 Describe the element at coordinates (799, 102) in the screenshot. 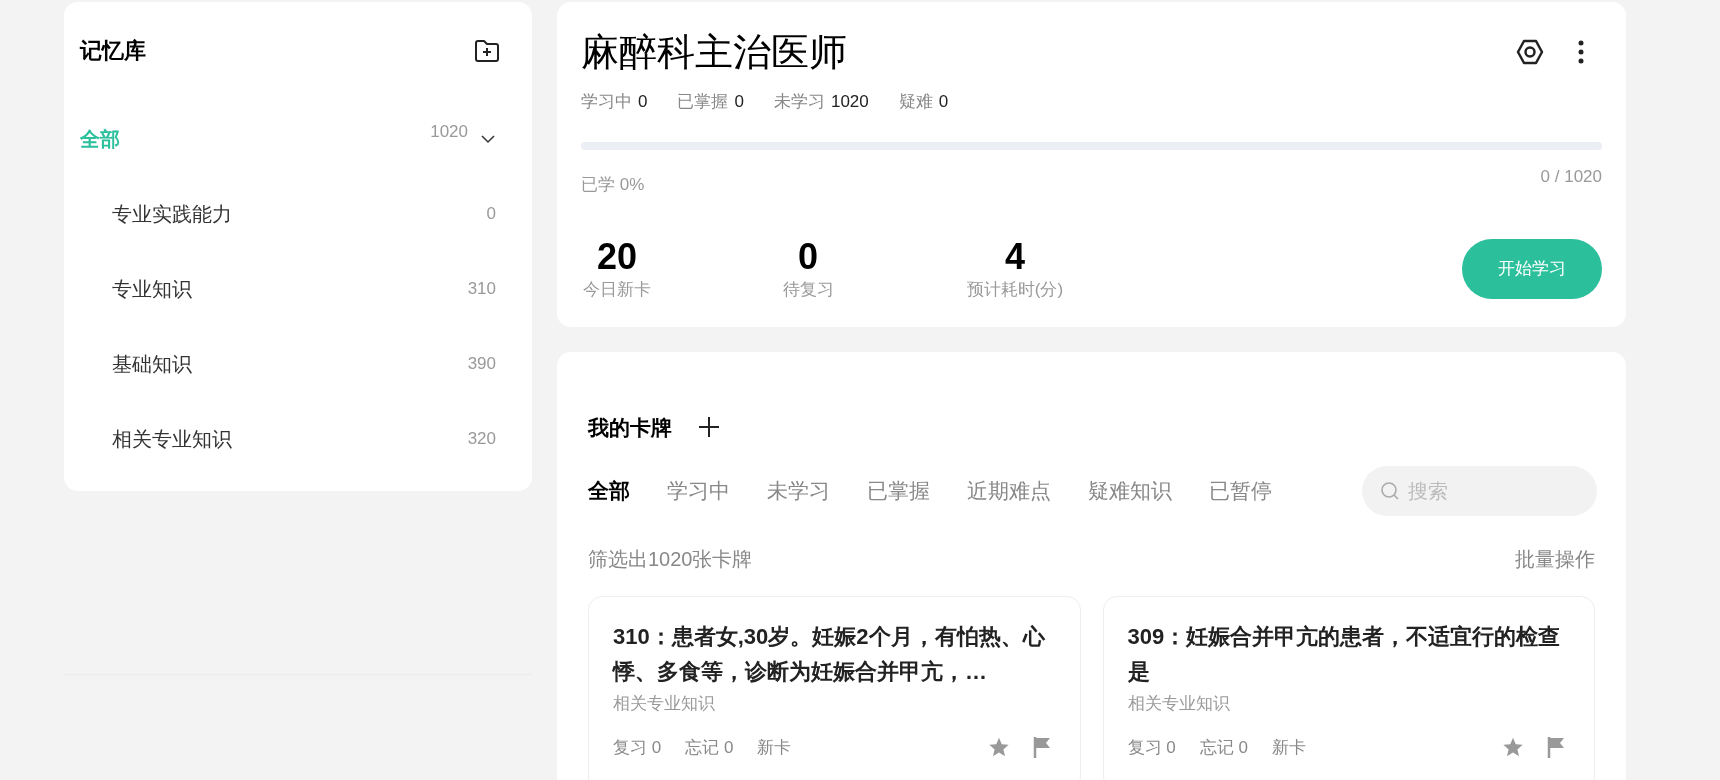

I see `stat-label: 未学习` at that location.